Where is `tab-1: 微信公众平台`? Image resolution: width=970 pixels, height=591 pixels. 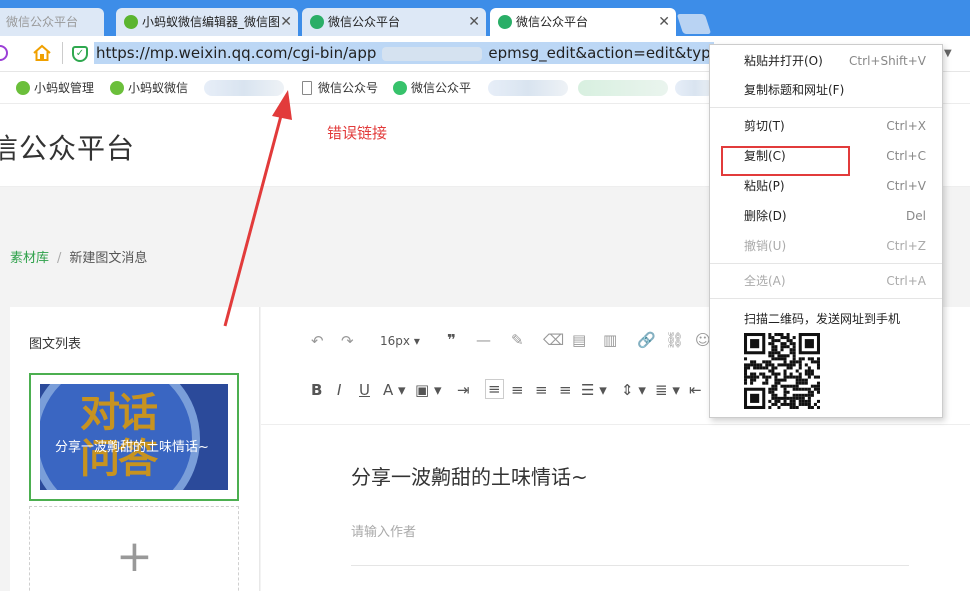
tab-1: 微信公众平台 is located at coordinates (52, 22).